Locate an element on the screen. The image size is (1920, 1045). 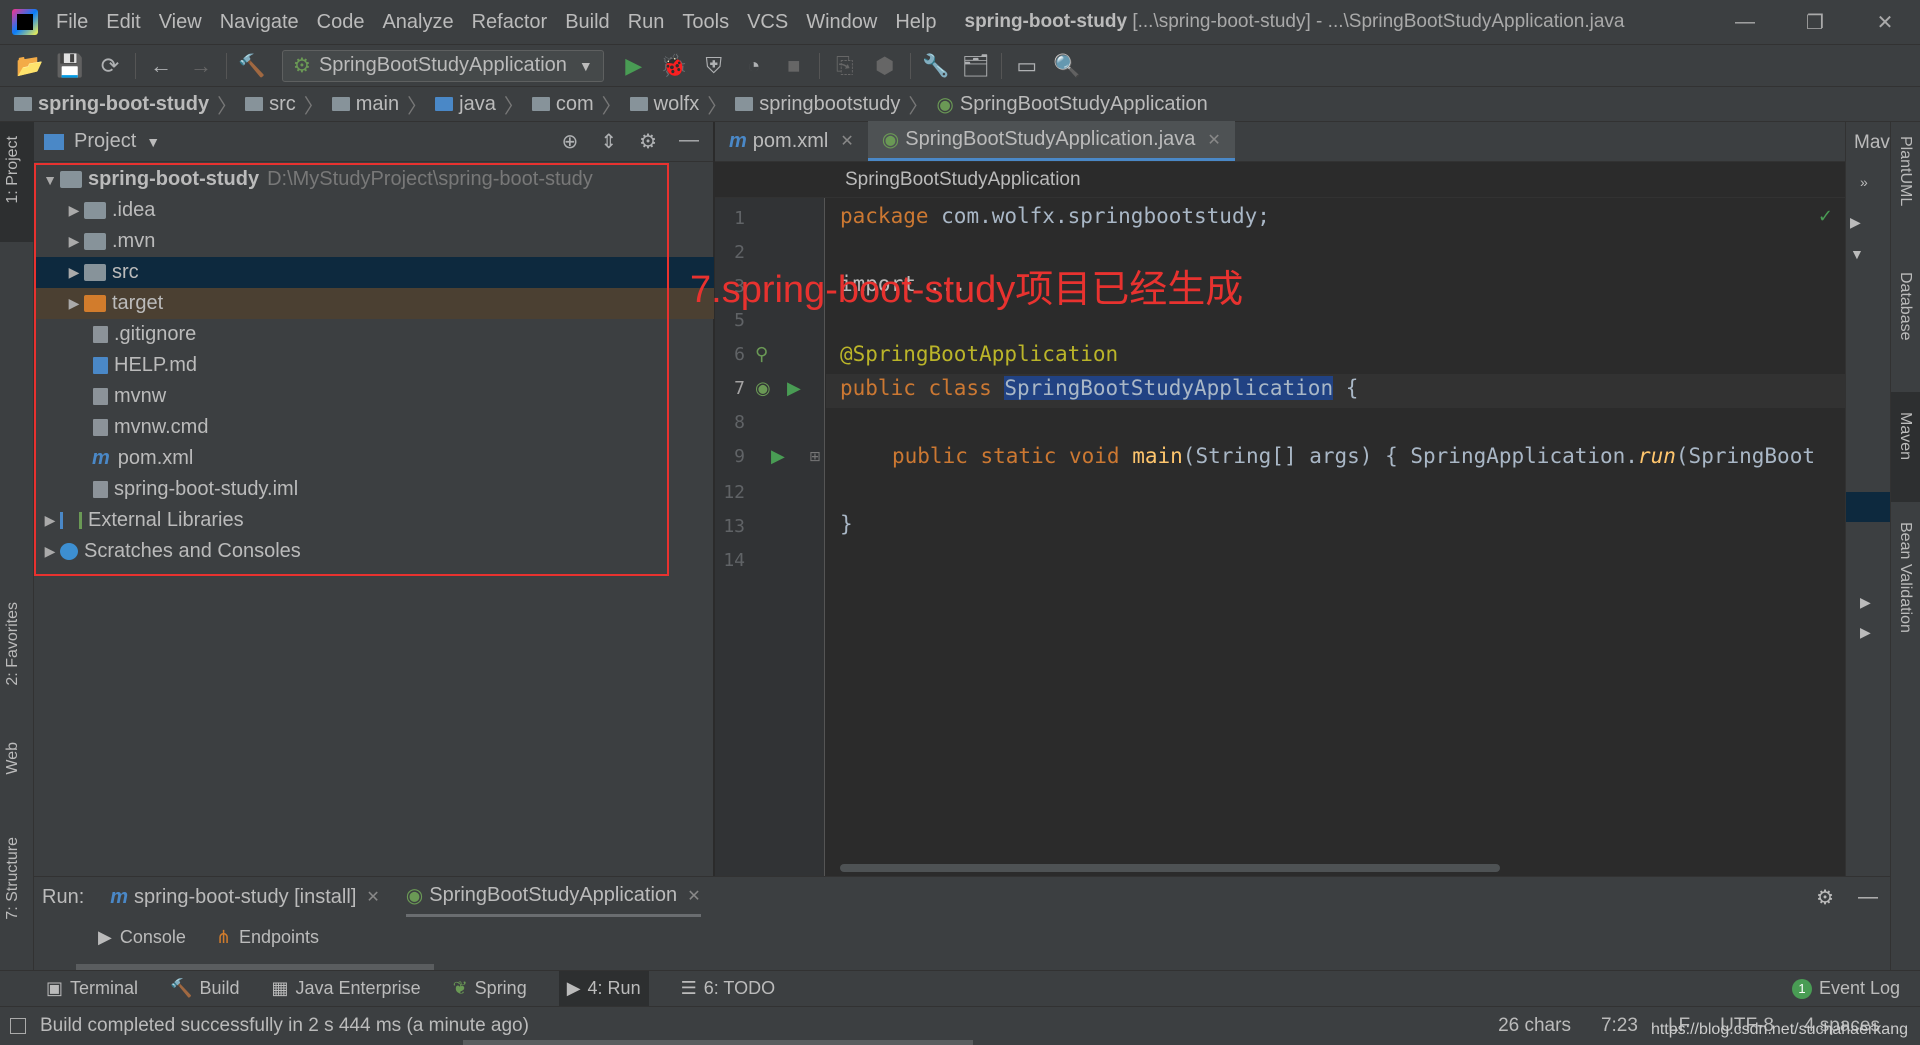
tool-tab-todo: ☰ 6: TODO is located at coordinates (728, 988).